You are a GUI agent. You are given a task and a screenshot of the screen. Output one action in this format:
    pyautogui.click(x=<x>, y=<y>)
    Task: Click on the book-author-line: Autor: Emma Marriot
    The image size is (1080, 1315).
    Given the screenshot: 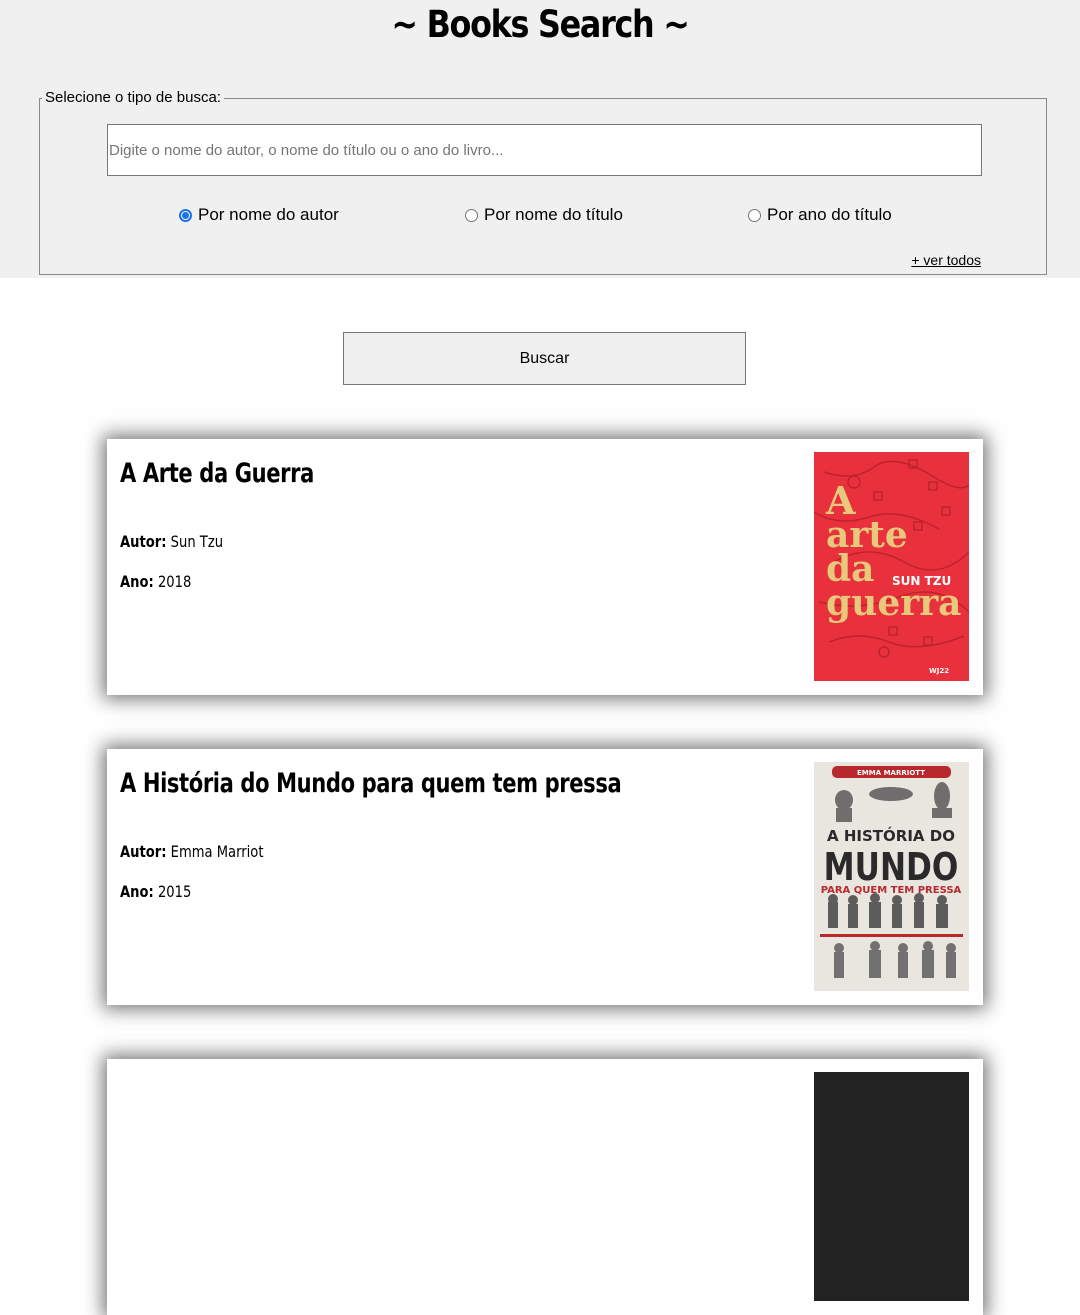 What is the action you would take?
    pyautogui.click(x=191, y=852)
    